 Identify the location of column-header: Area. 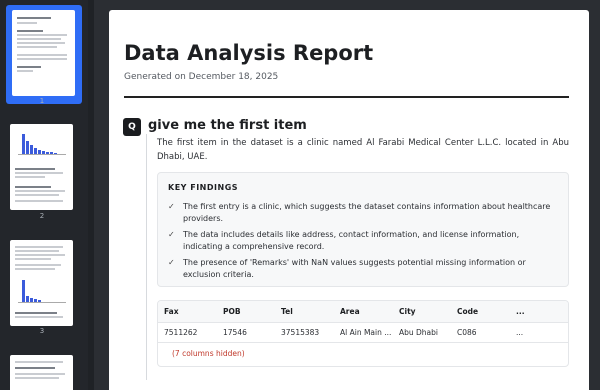
(350, 311).